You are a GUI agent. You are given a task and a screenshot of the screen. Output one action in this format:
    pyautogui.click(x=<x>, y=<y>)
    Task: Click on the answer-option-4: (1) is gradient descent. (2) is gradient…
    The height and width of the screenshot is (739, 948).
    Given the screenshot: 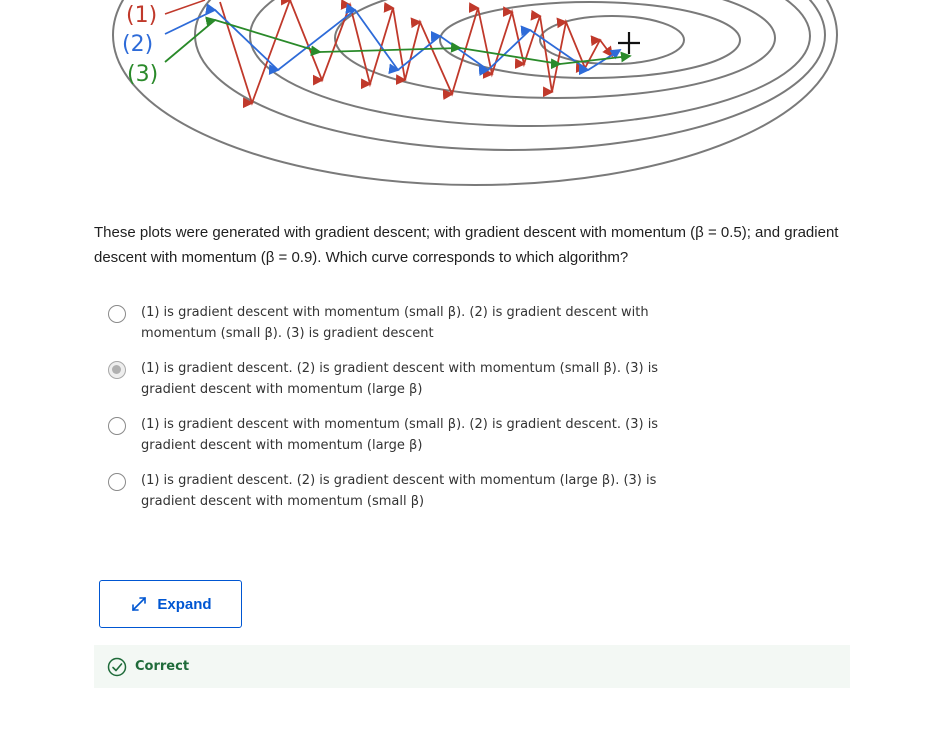 What is the action you would take?
    pyautogui.click(x=416, y=498)
    